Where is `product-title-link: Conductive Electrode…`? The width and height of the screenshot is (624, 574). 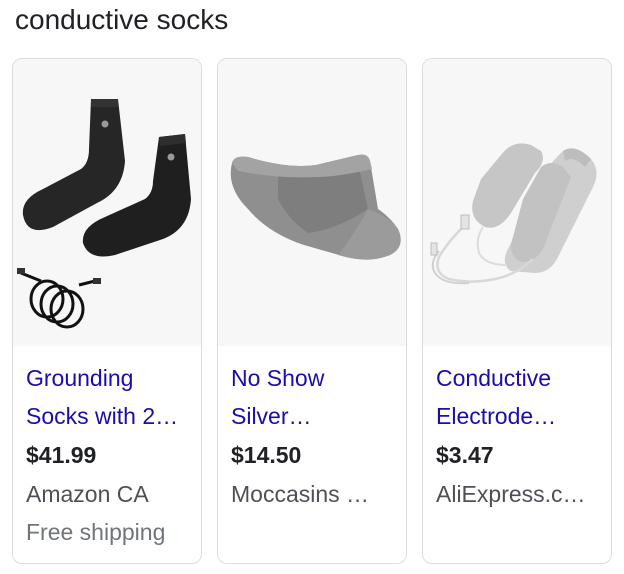
product-title-link: Conductive Electrode… is located at coordinates (516, 397).